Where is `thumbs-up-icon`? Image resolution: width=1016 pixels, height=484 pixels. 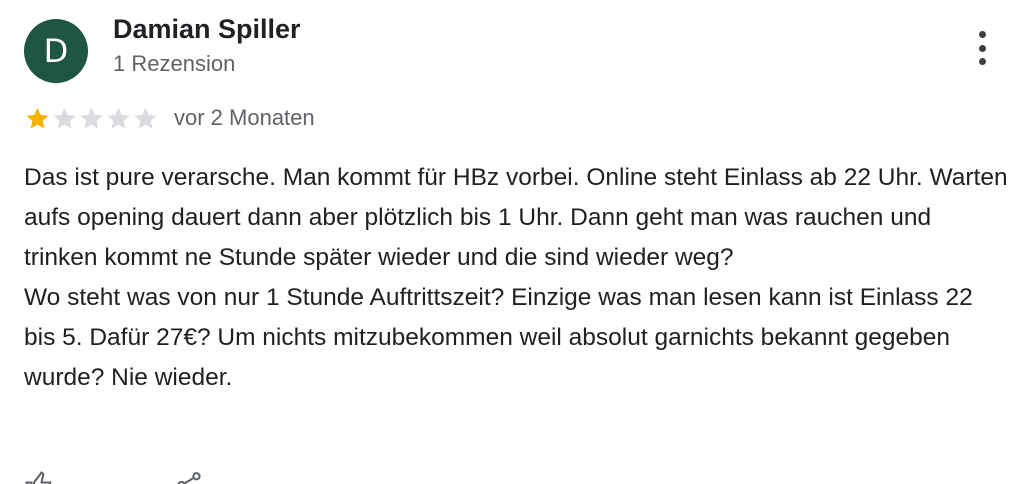
thumbs-up-icon is located at coordinates (39, 477).